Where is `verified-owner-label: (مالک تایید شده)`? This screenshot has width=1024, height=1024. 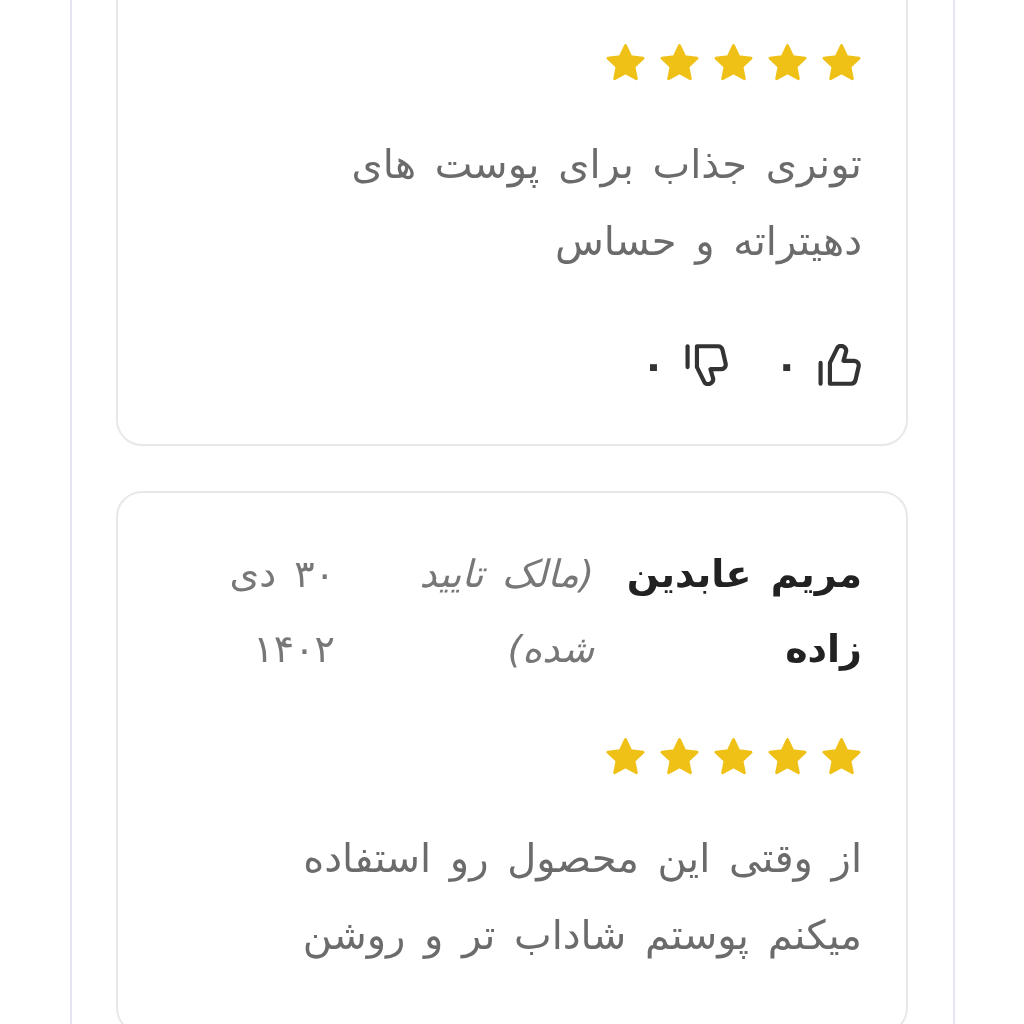 verified-owner-label: (مالک تایید شده) is located at coordinates (506, 612).